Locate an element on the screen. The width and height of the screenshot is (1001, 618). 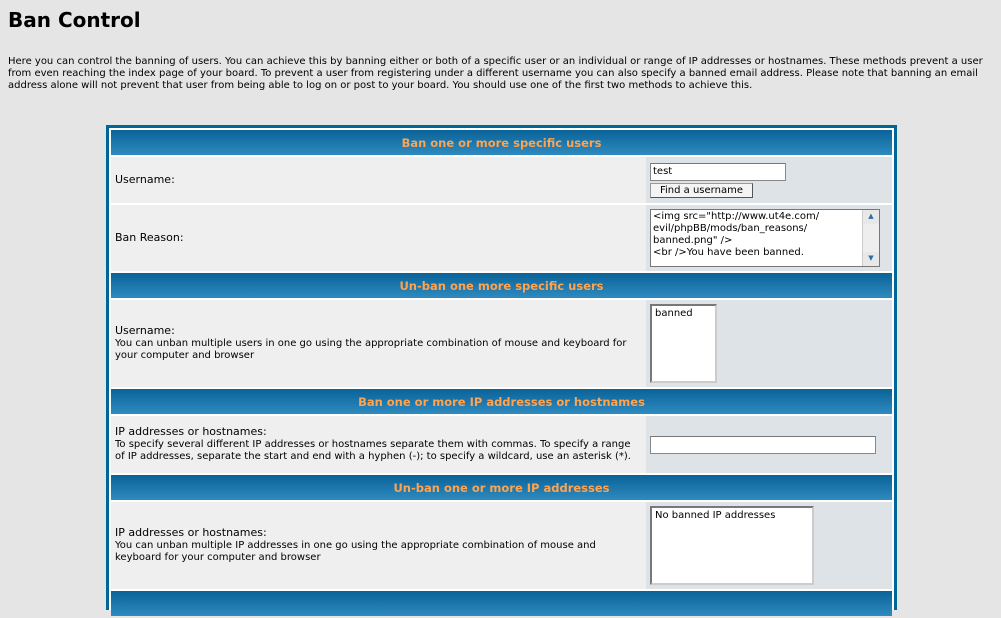
scroll-down-icon: ▼ is located at coordinates (871, 259).